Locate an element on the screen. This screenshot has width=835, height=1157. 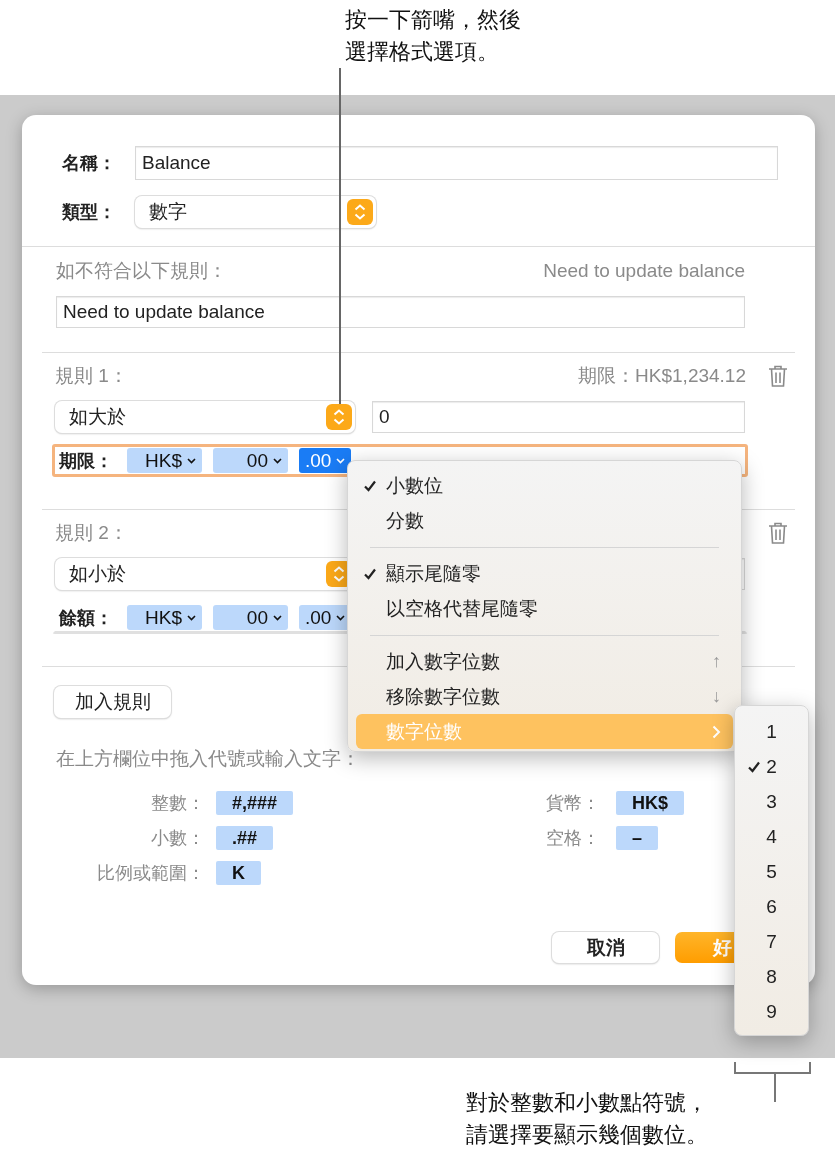
token-label: 小數： is located at coordinates (177, 838).